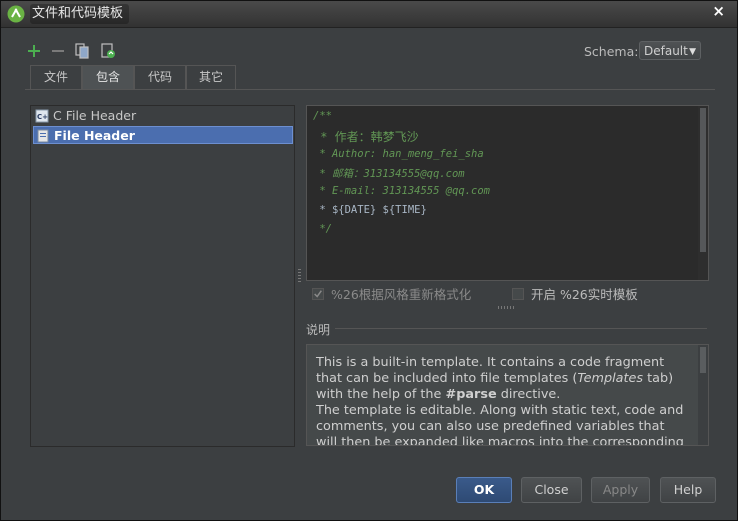  What do you see at coordinates (389, 174) in the screenshot?
I see `code-line: * 邮箱：313134555@qq.com` at bounding box center [389, 174].